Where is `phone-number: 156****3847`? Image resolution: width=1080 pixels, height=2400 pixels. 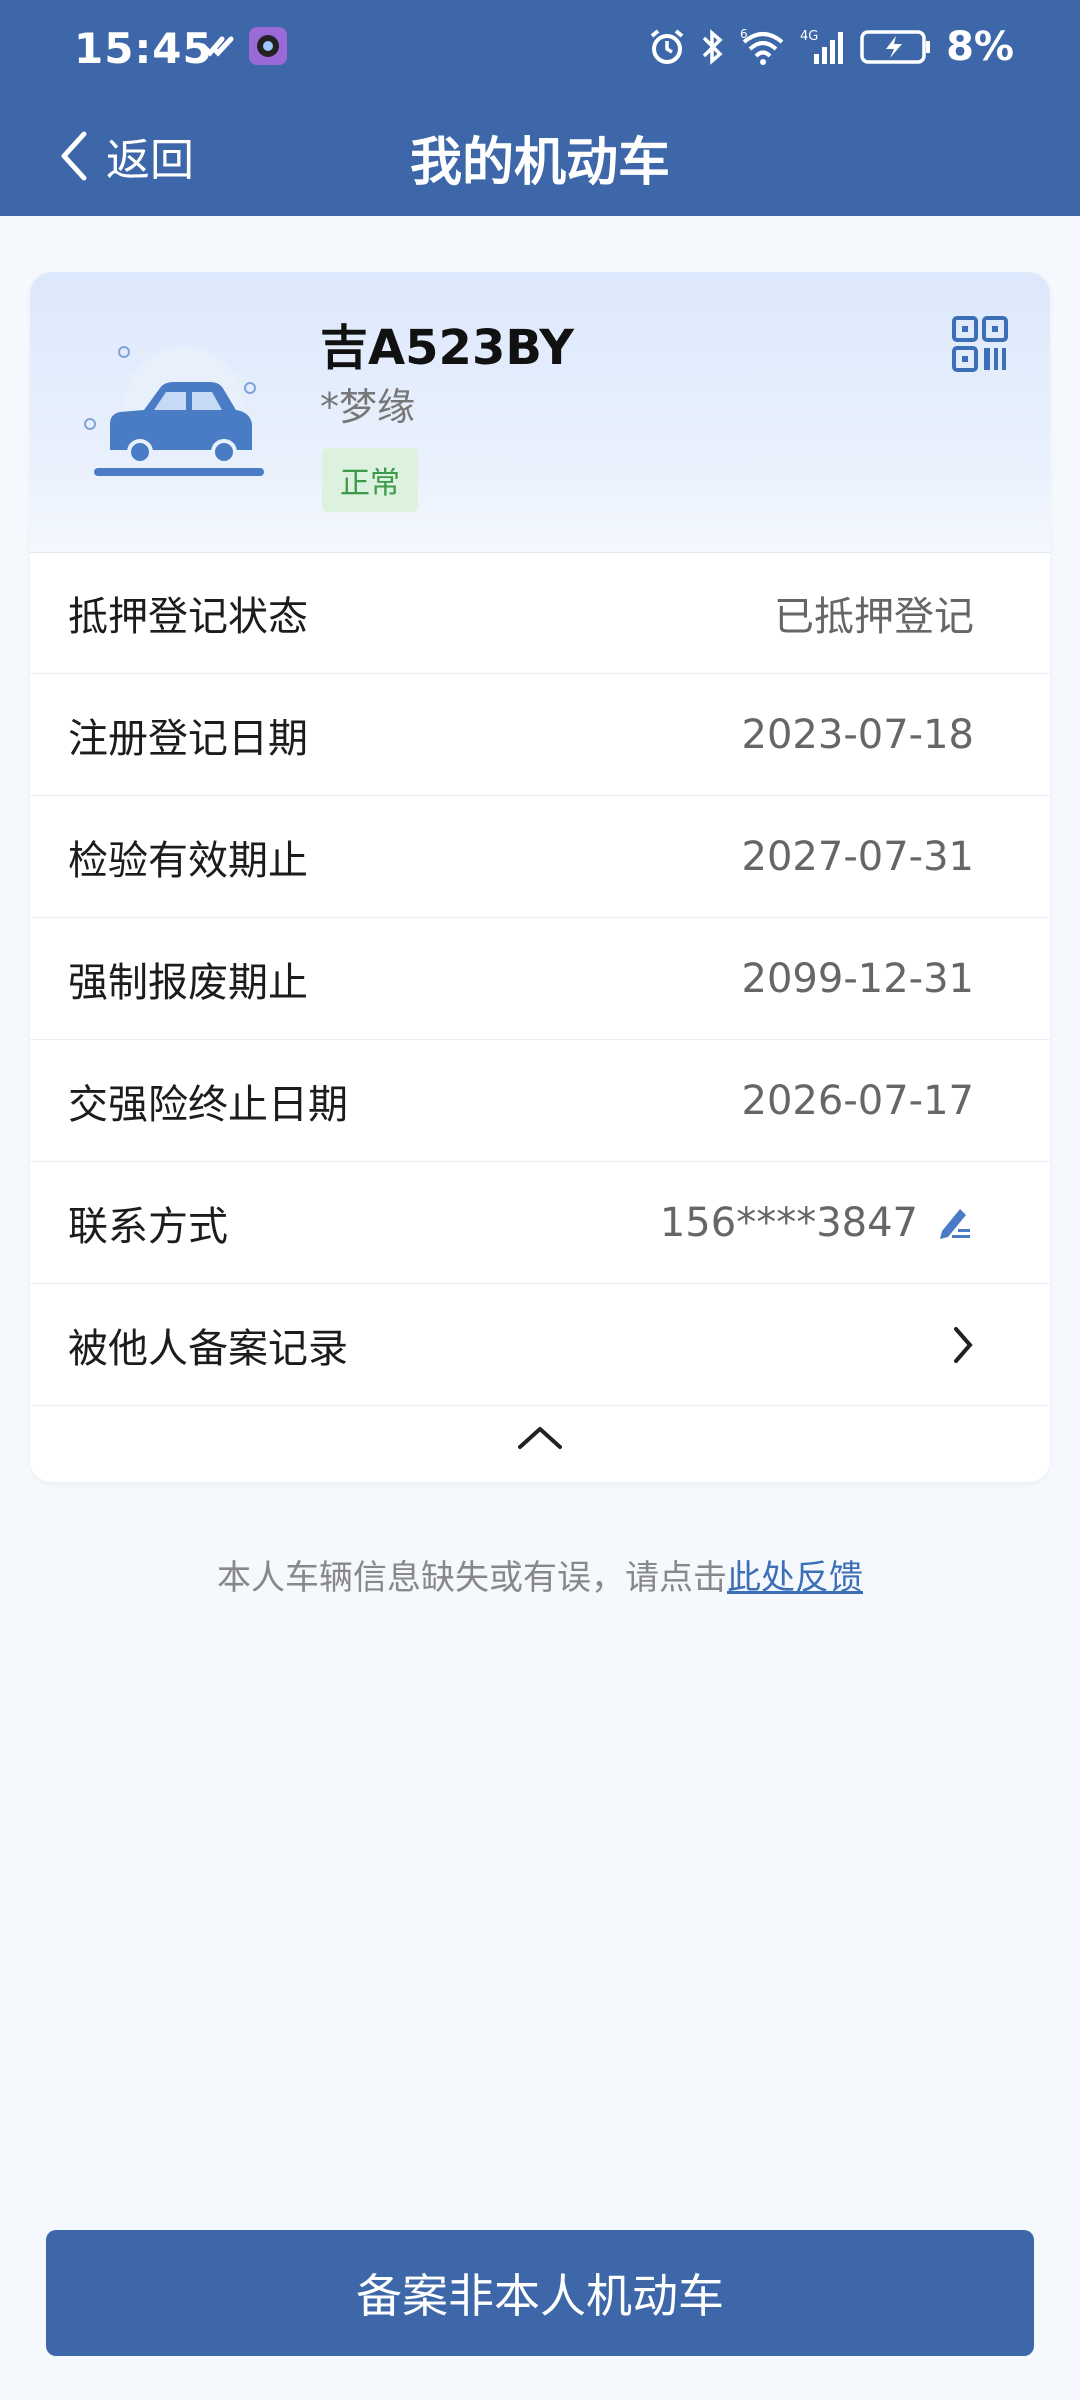
phone-number: 156****3847 is located at coordinates (788, 1222).